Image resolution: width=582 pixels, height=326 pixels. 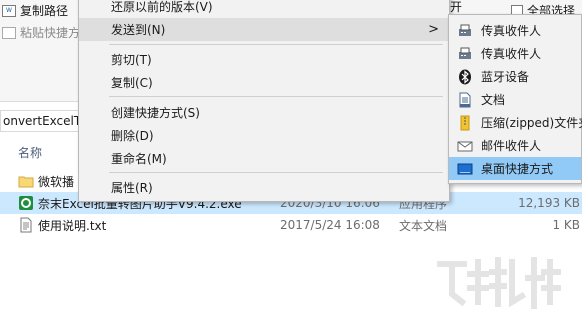 I want to click on file-date: 2017/5/24 16:08, so click(x=330, y=225).